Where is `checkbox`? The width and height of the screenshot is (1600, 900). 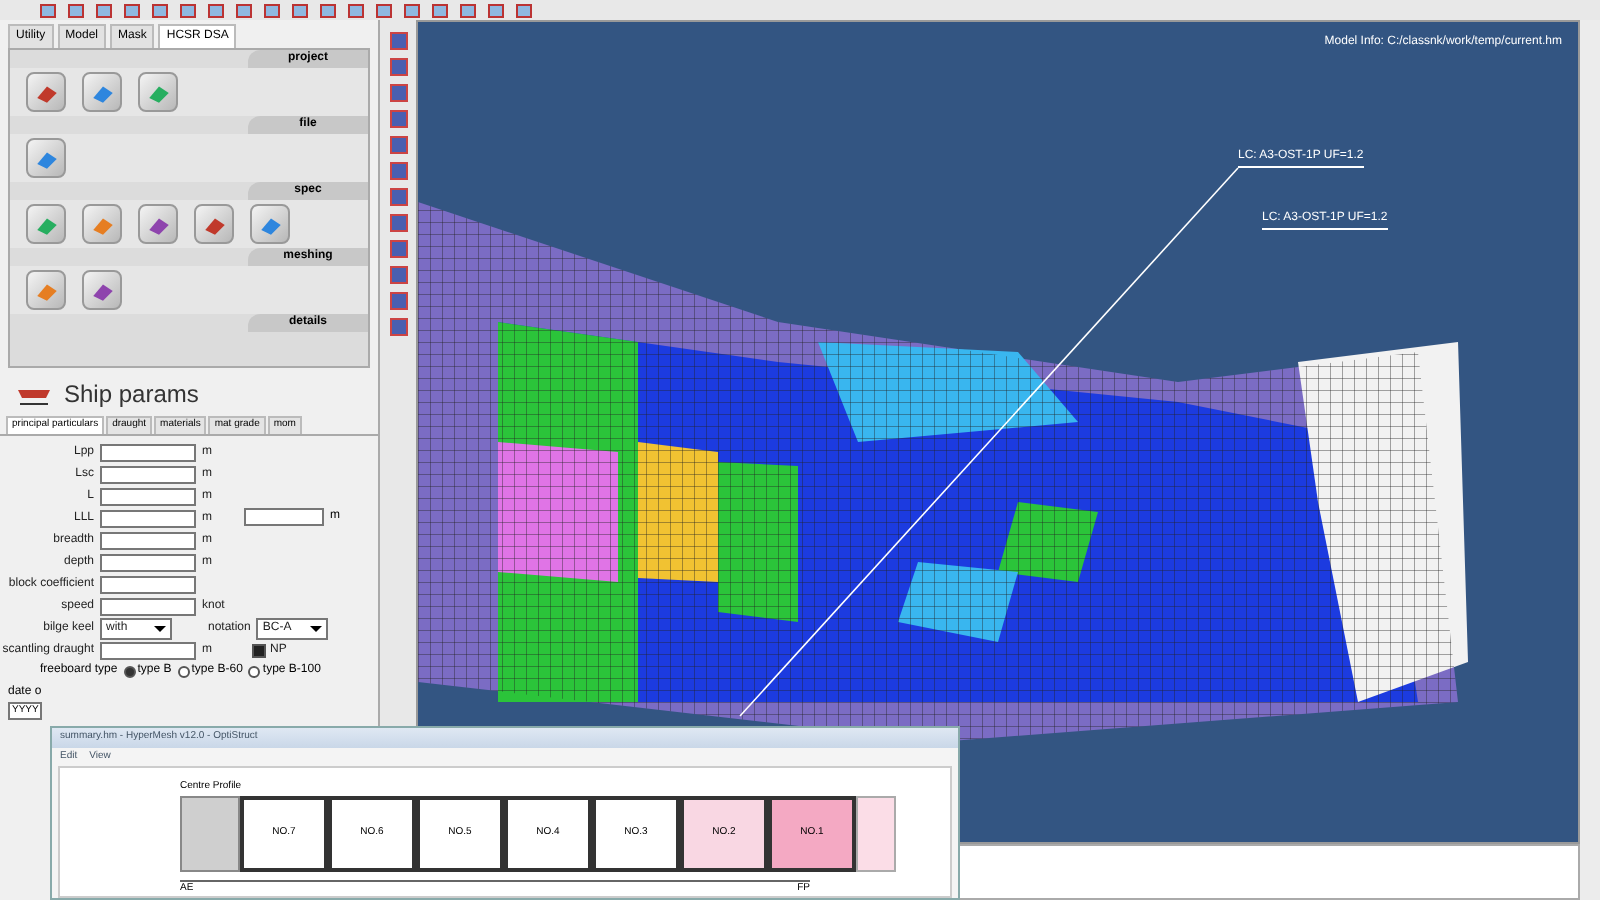 checkbox is located at coordinates (259, 650).